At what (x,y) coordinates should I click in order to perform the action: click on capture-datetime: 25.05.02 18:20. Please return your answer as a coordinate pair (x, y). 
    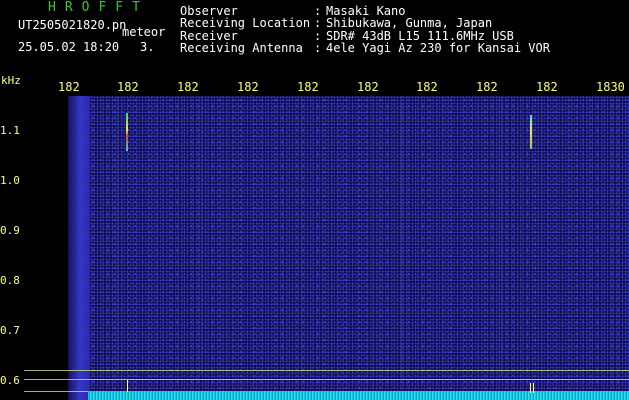
    Looking at the image, I should click on (69, 47).